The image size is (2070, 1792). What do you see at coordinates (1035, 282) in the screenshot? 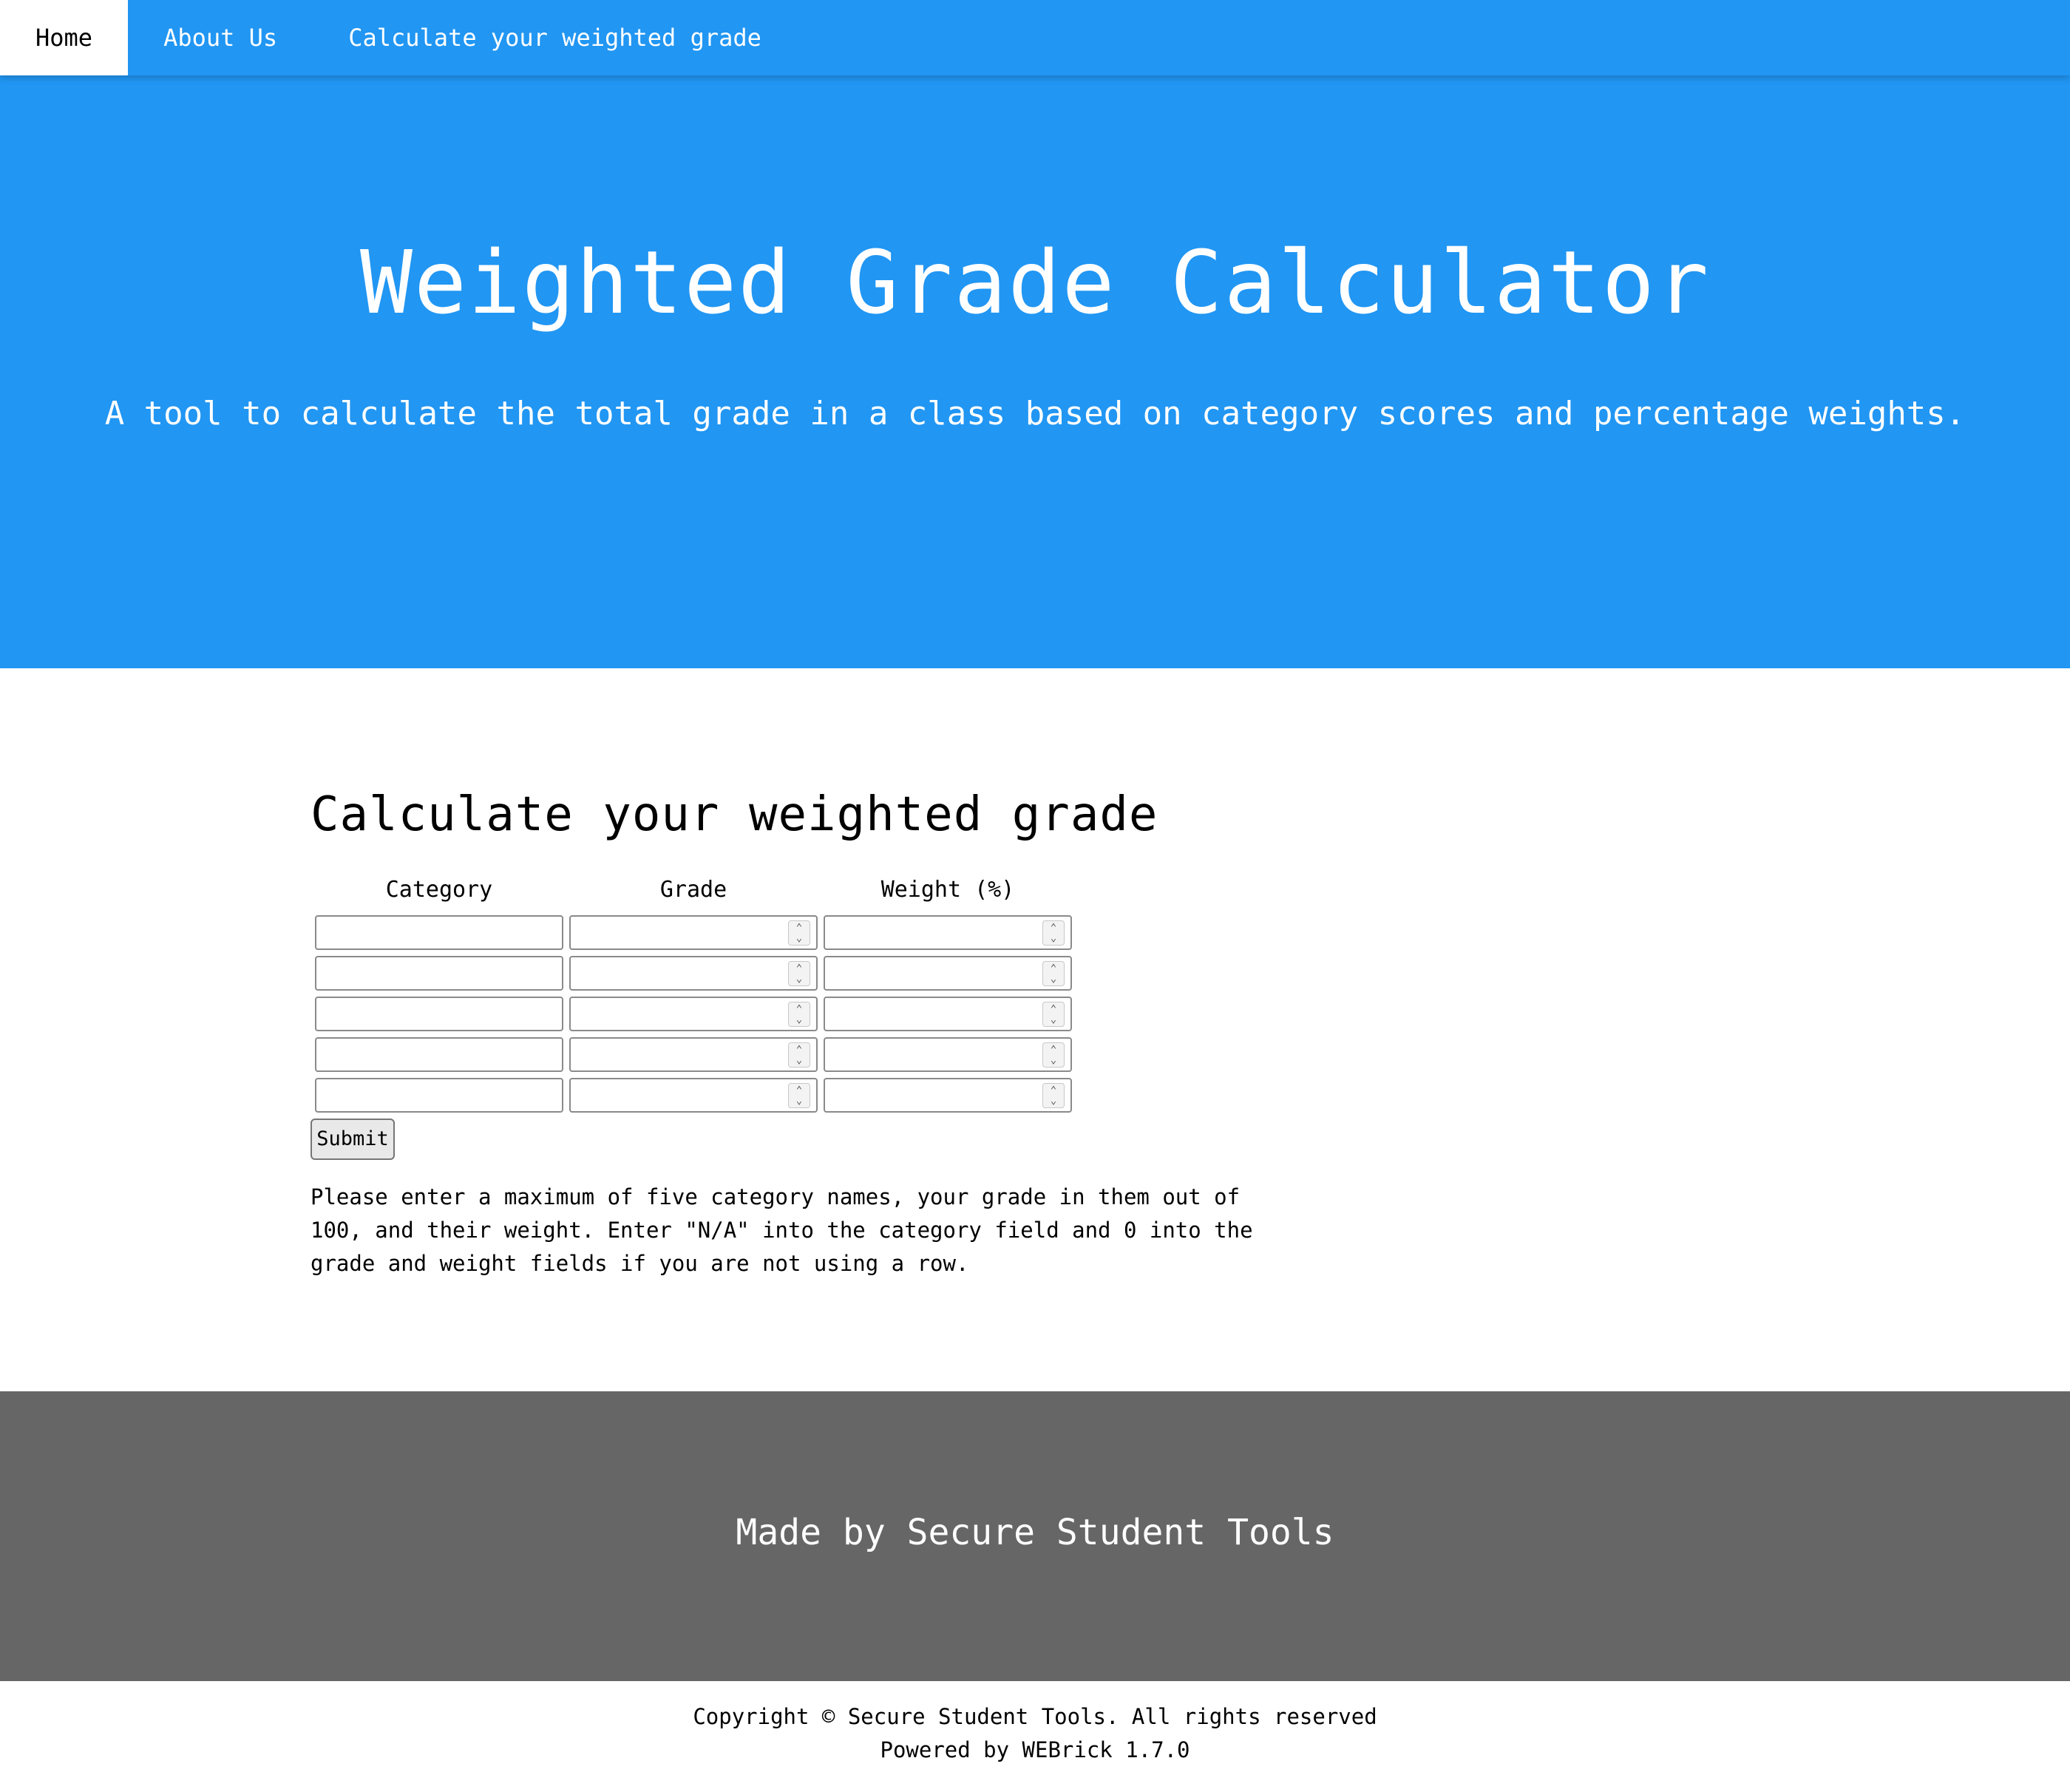
I see `hero-title: Weighted Grade Calculator` at bounding box center [1035, 282].